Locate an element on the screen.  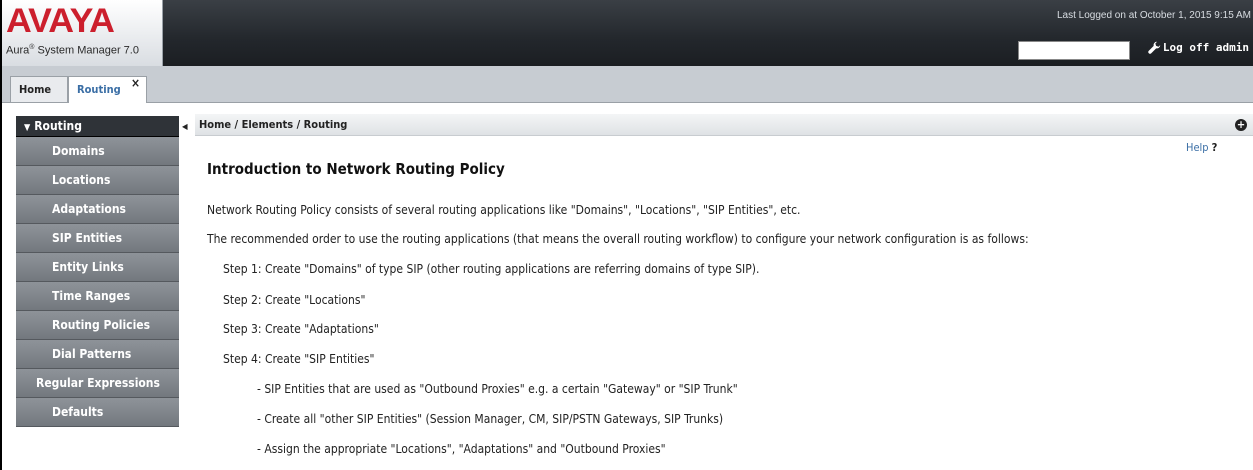
logo-area: AVAYA Aura® System Manager 7.0 is located at coordinates (82, 33).